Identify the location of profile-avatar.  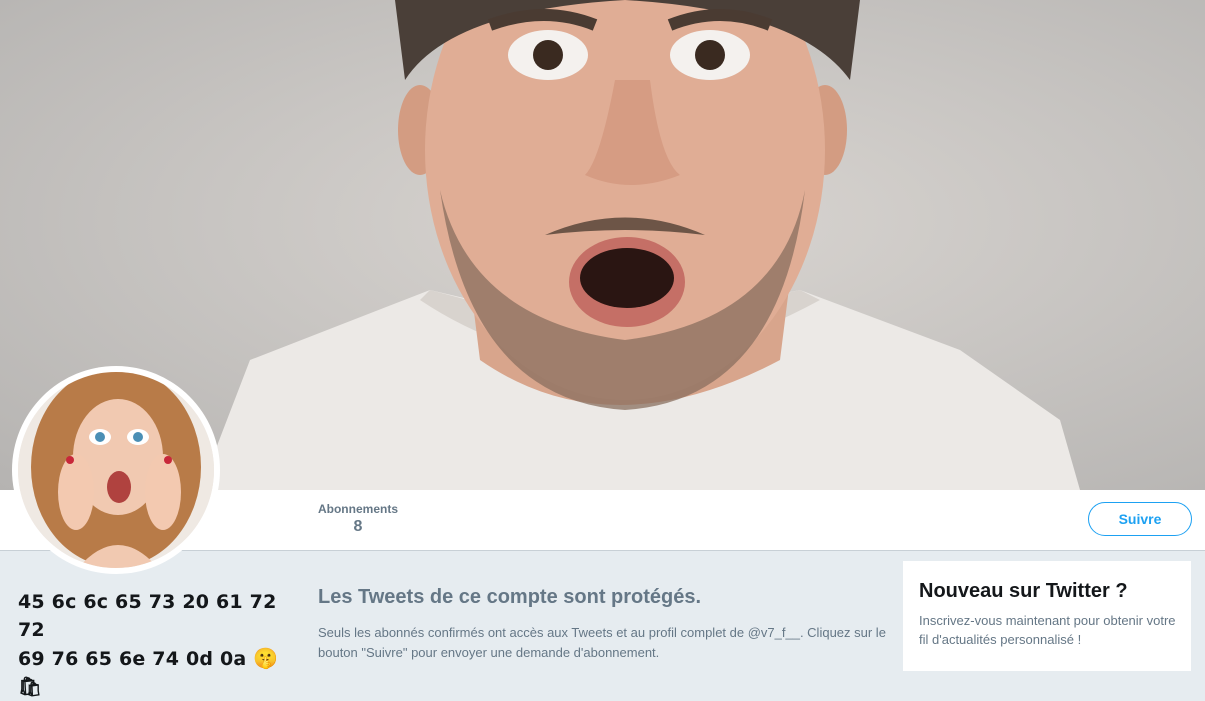
(116, 470).